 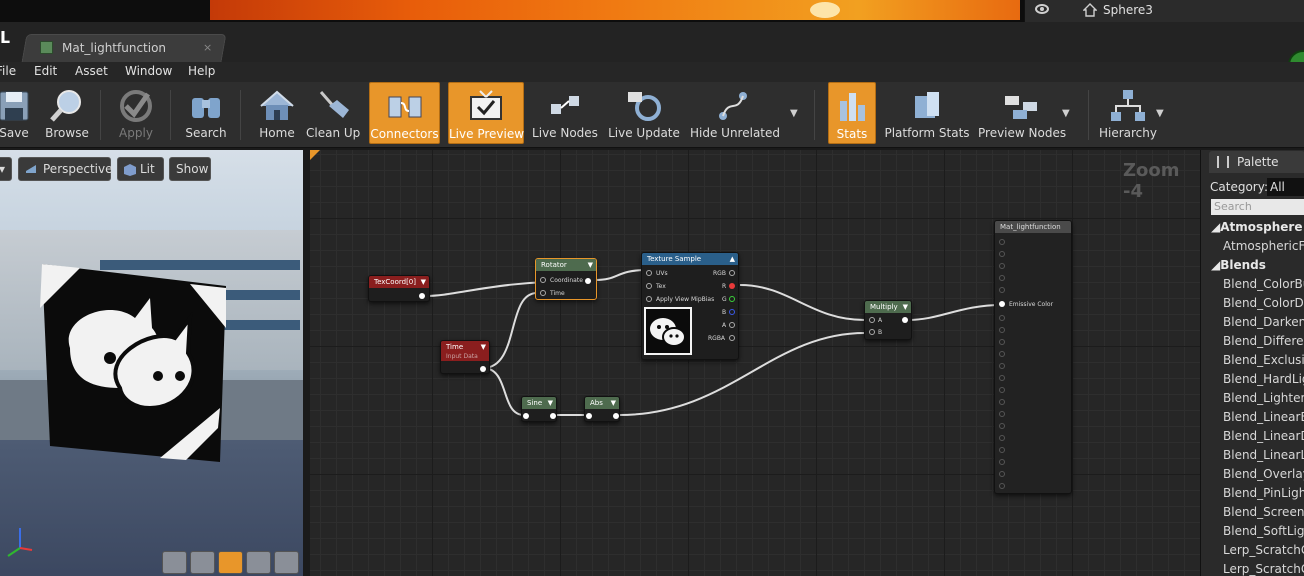 What do you see at coordinates (1128, 113) in the screenshot?
I see `hierarchy-button: Hierarchy` at bounding box center [1128, 113].